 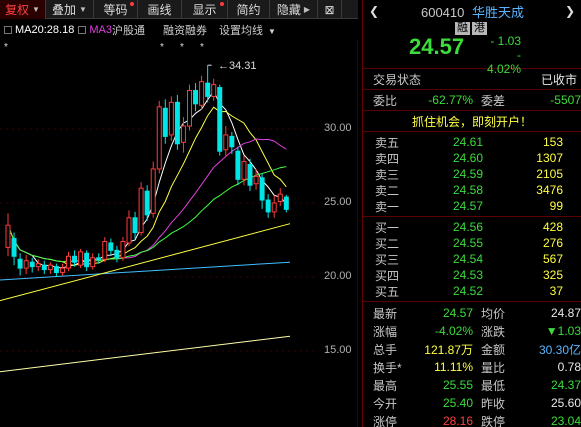 What do you see at coordinates (453, 367) in the screenshot?
I see `stat-value: 11.11%` at bounding box center [453, 367].